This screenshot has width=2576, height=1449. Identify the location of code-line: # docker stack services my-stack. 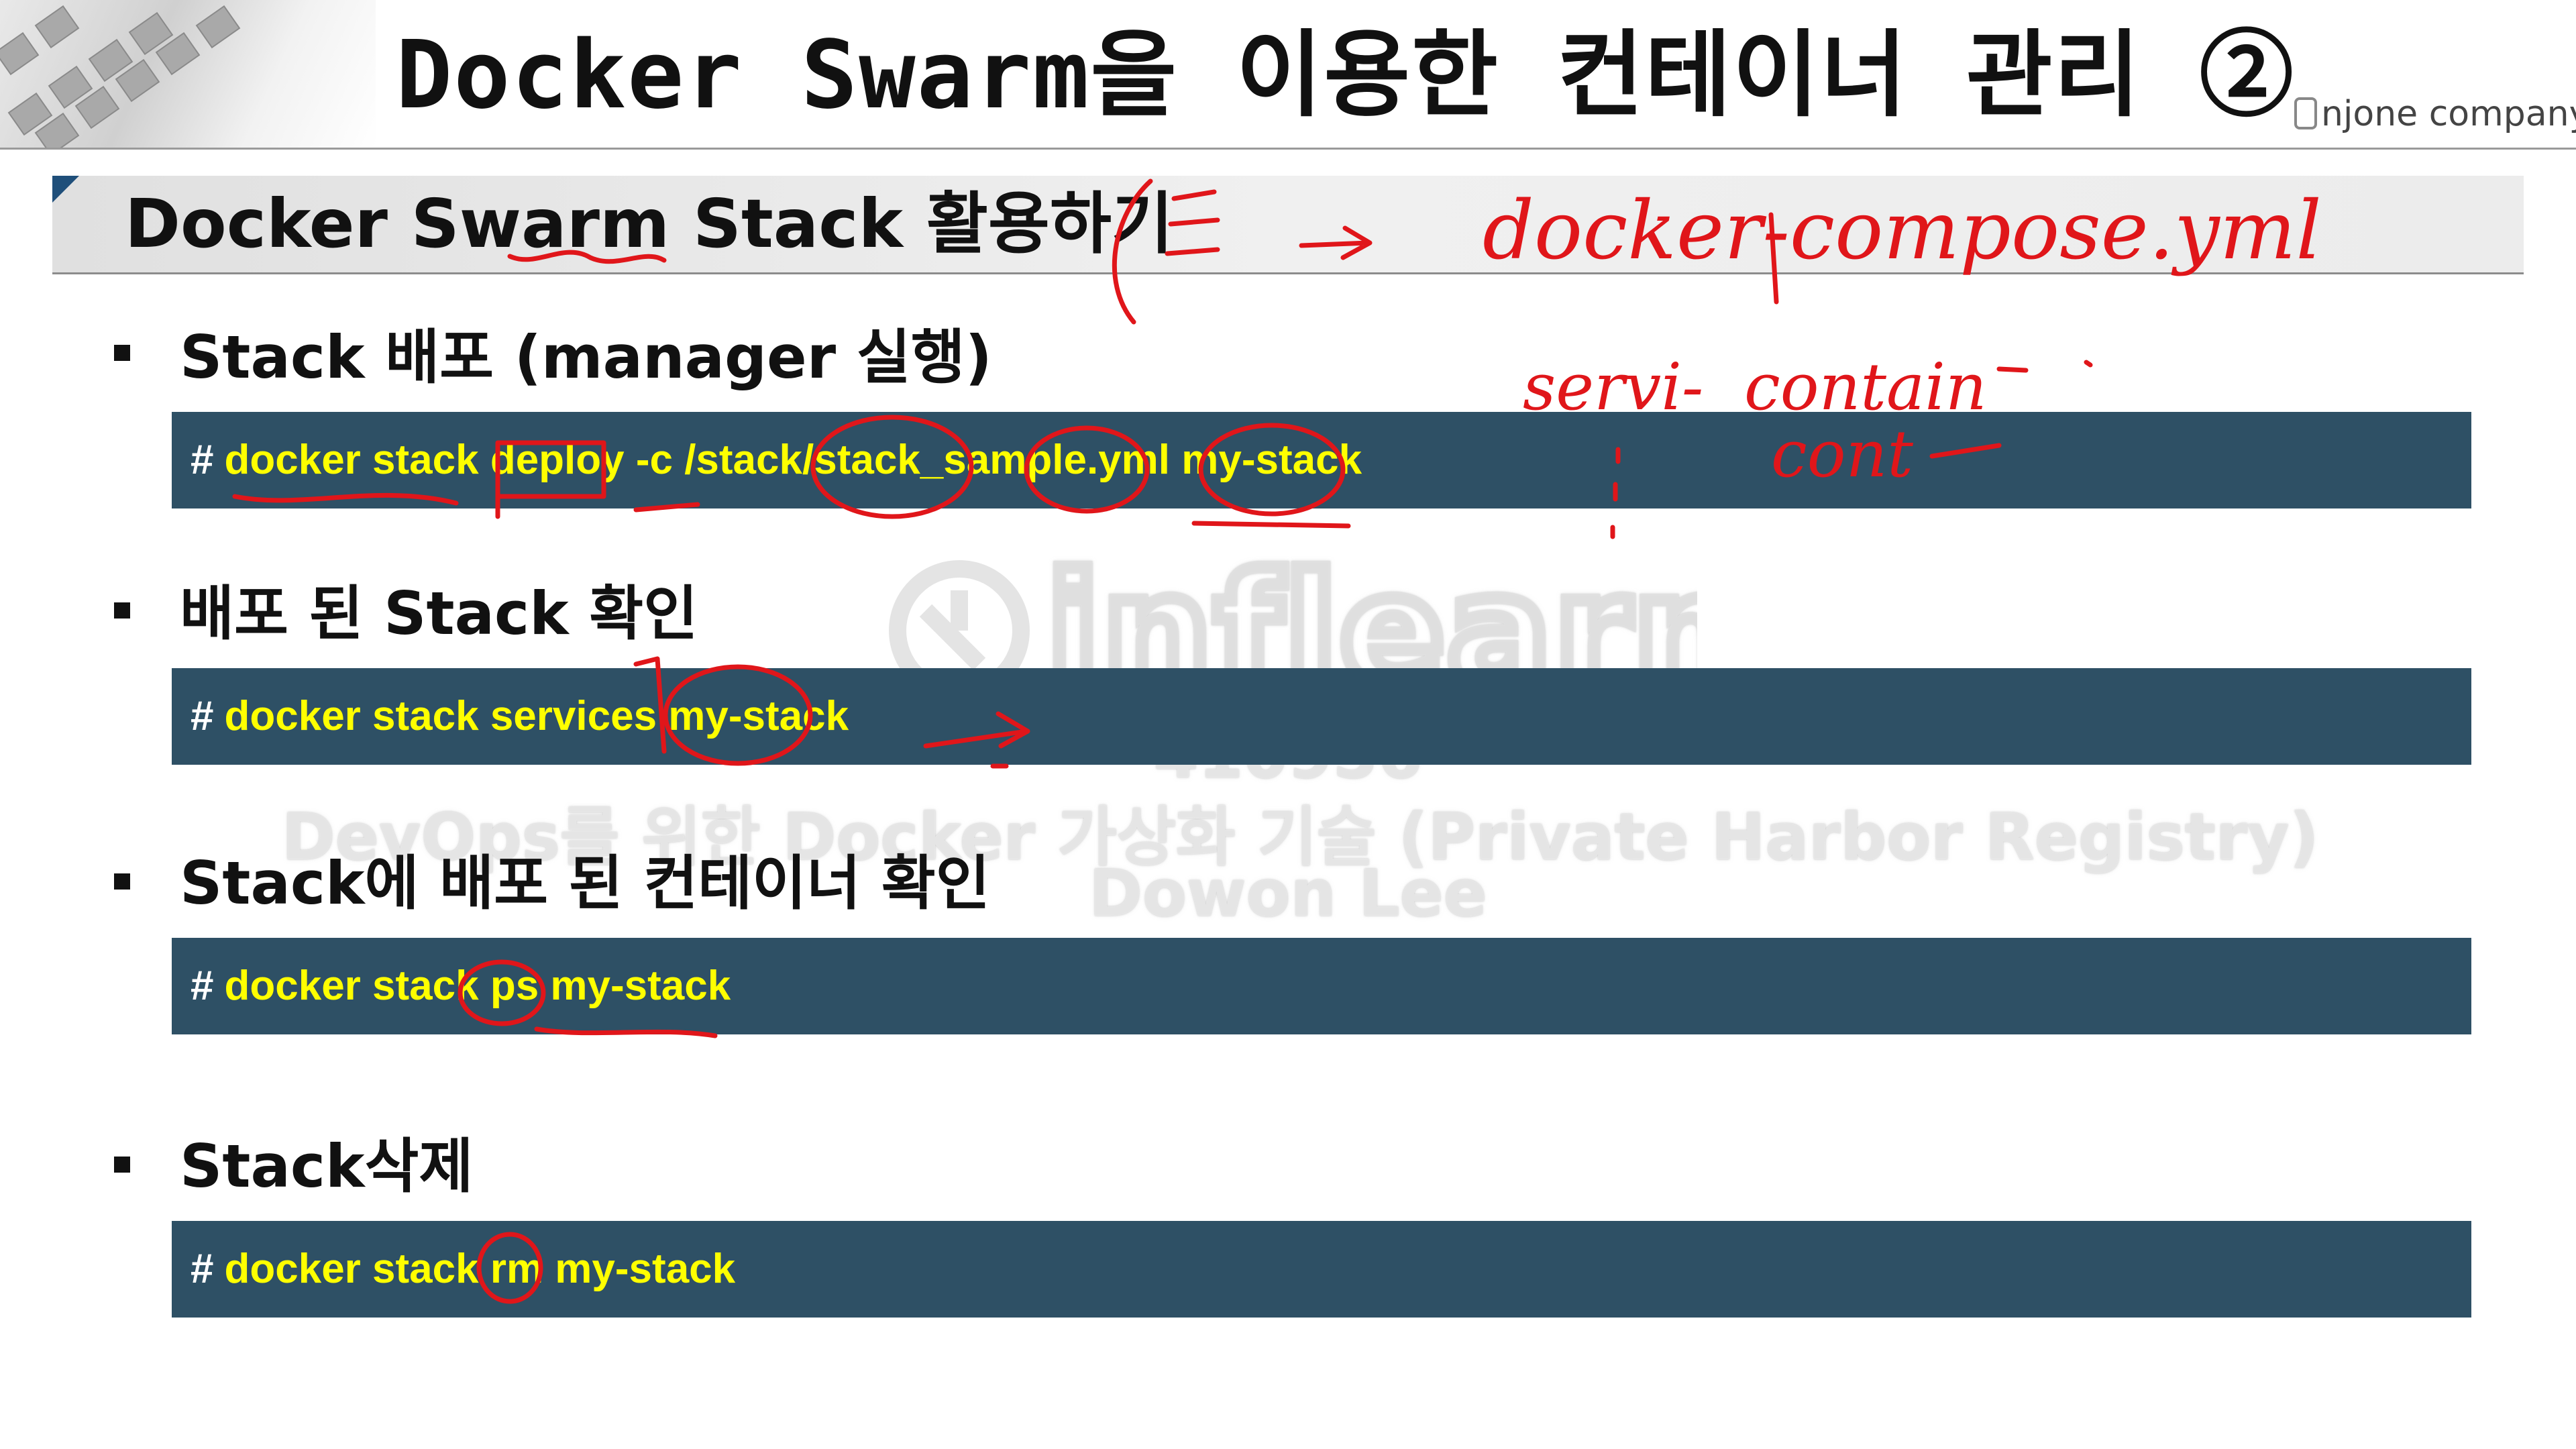
(520, 716).